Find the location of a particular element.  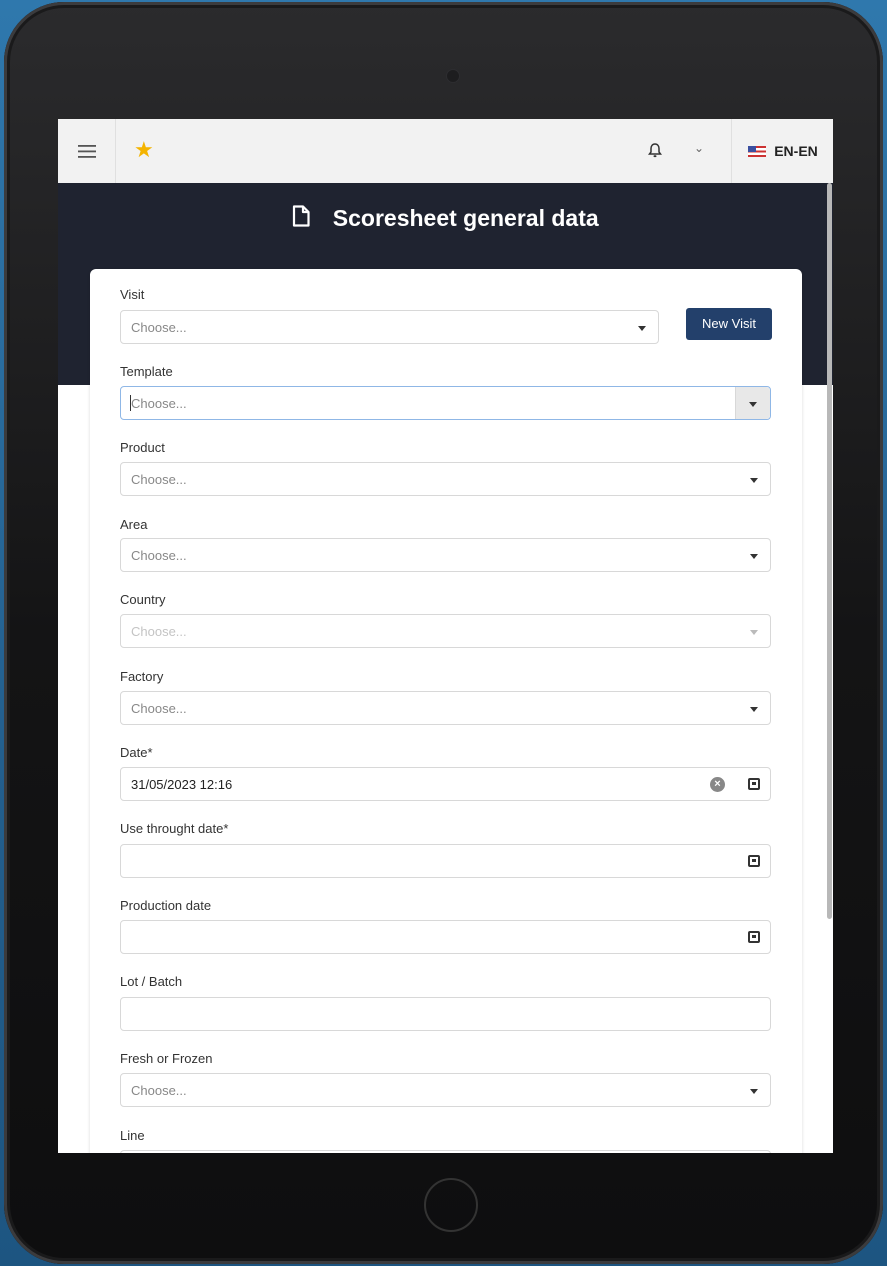

line-label: Line is located at coordinates (132, 1135).